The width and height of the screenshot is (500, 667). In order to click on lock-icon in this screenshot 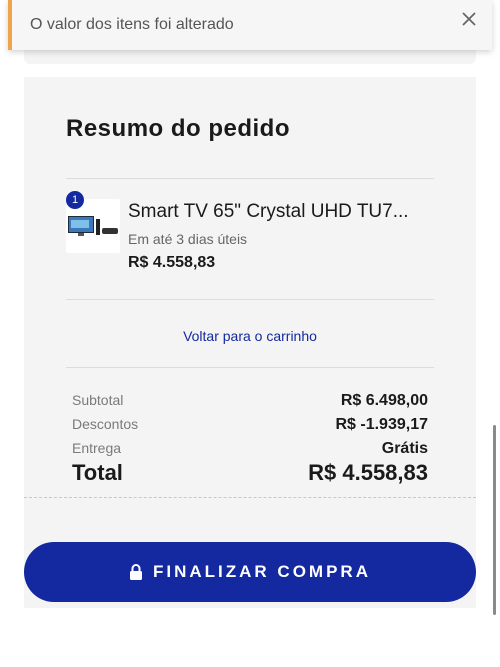, I will do `click(136, 572)`.